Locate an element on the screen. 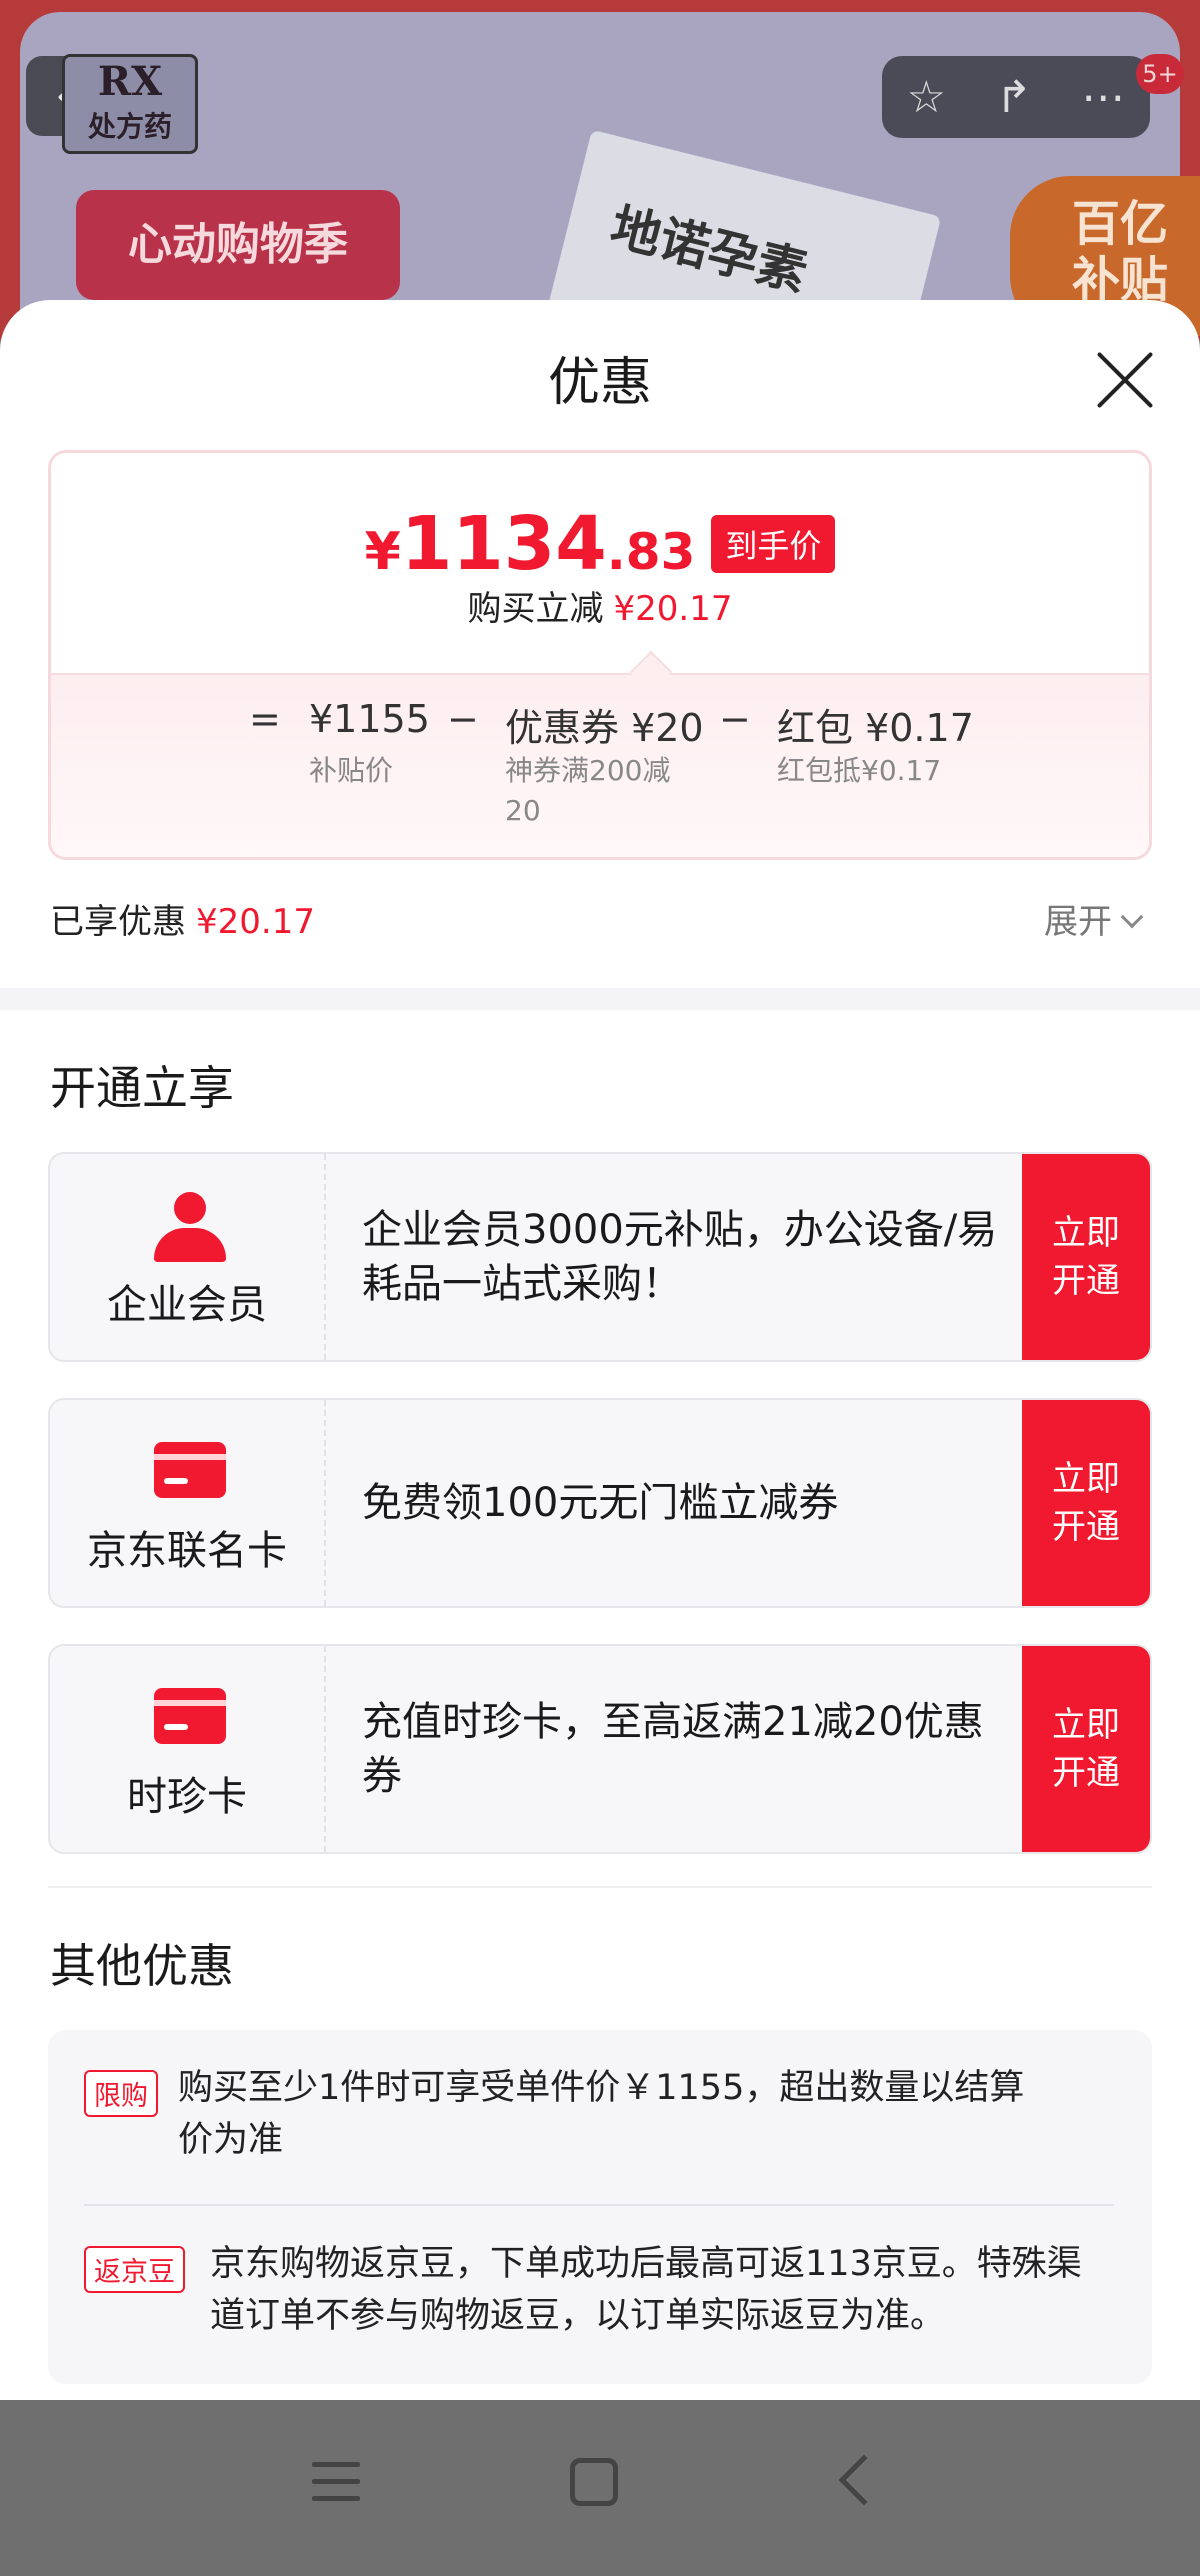  home-icon is located at coordinates (594, 2482).